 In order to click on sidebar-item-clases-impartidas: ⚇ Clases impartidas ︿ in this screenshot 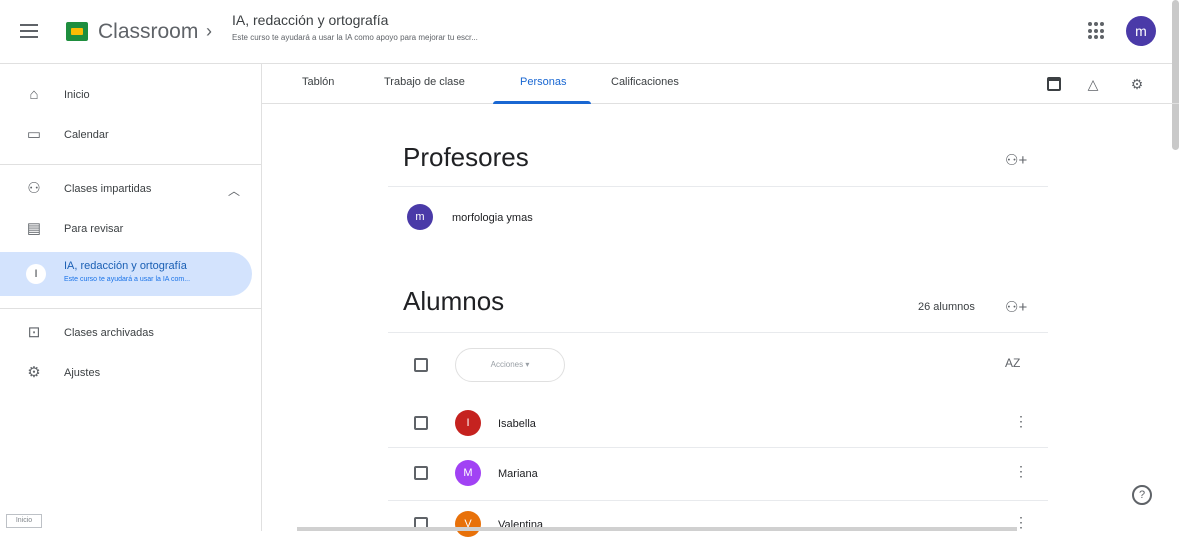, I will do `click(126, 190)`.